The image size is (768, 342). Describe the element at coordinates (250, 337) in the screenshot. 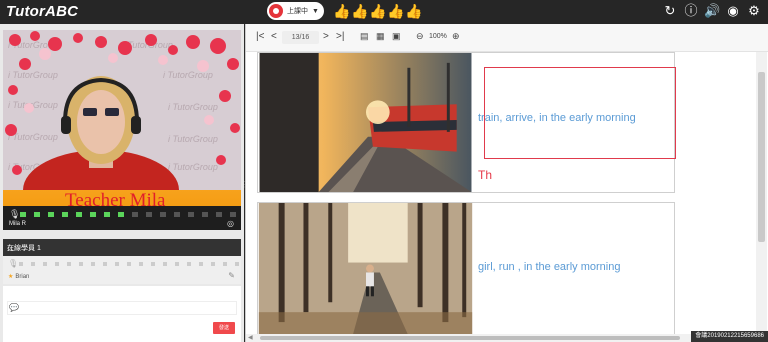

I see `scroll-left-icon: ◀` at that location.